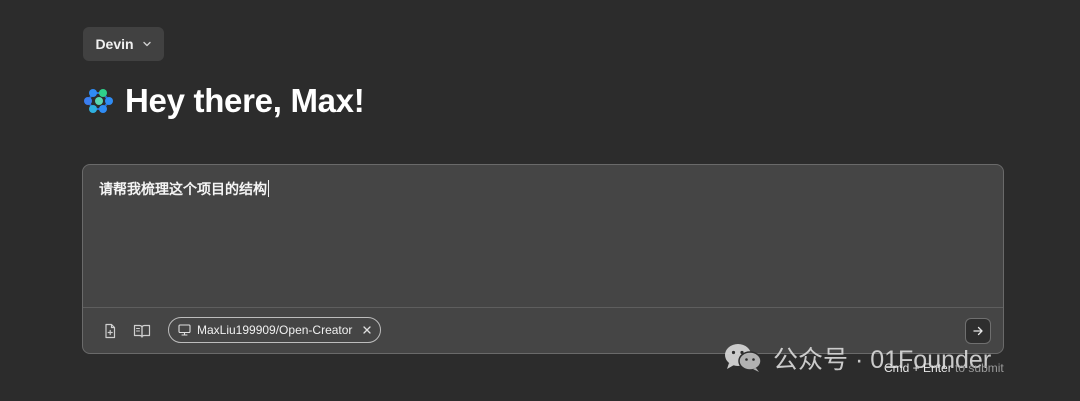 This screenshot has height=401, width=1080. Describe the element at coordinates (147, 44) in the screenshot. I see `chevron-down-icon` at that location.